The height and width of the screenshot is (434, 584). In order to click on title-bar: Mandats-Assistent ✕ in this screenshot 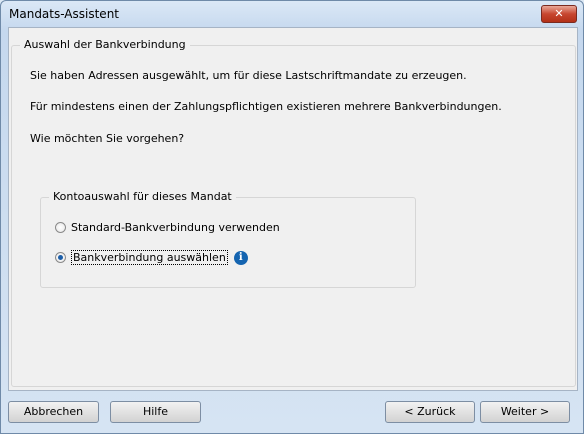, I will do `click(292, 14)`.